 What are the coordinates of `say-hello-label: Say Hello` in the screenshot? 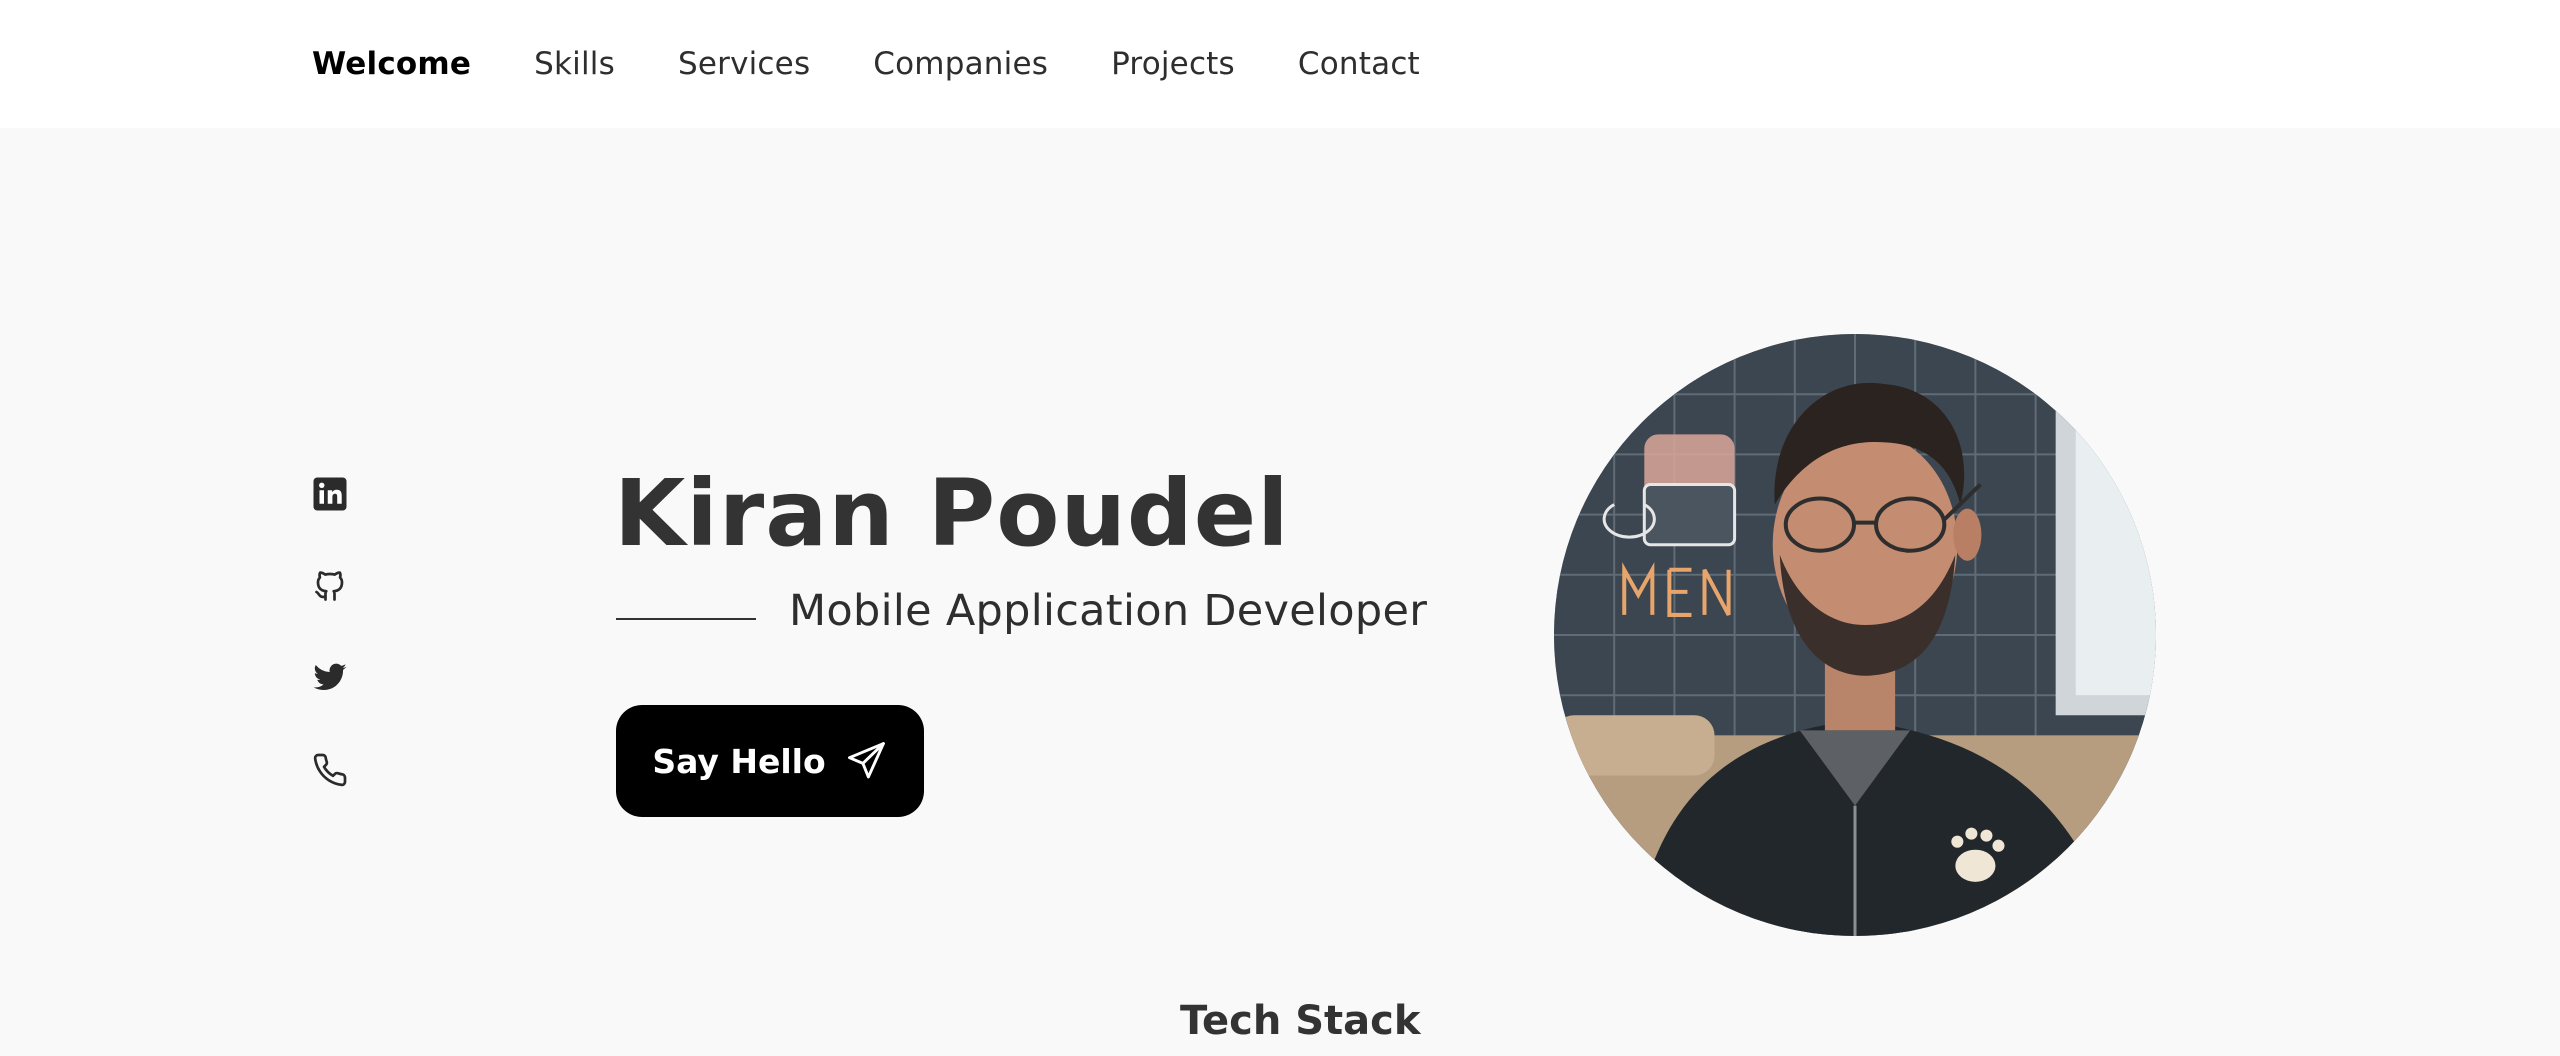 It's located at (739, 761).